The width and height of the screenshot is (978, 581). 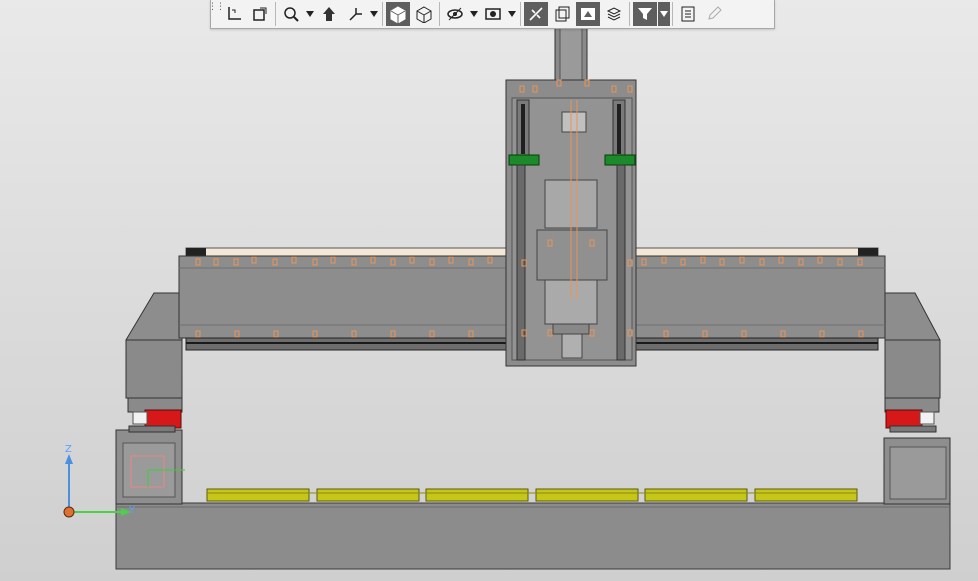 I want to click on wireframe-display-icon, so click(x=424, y=14).